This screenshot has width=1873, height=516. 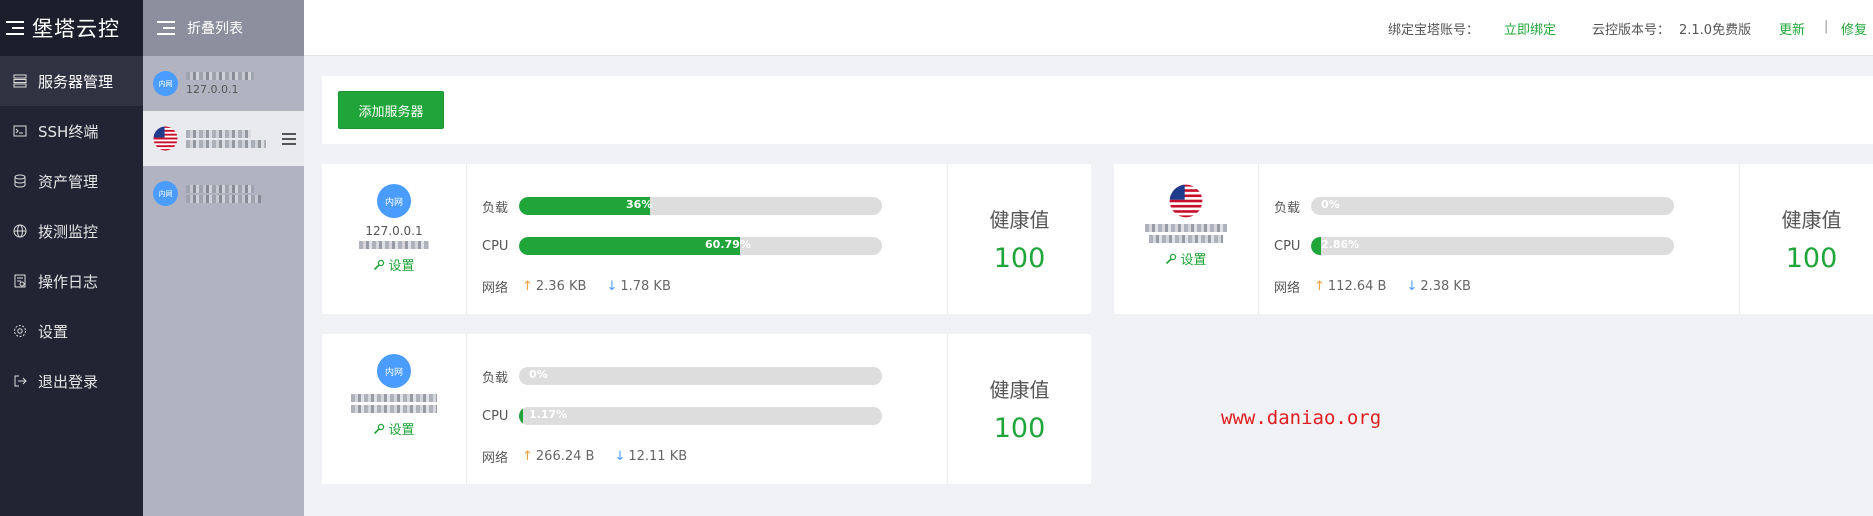 I want to click on gear-icon, so click(x=20, y=331).